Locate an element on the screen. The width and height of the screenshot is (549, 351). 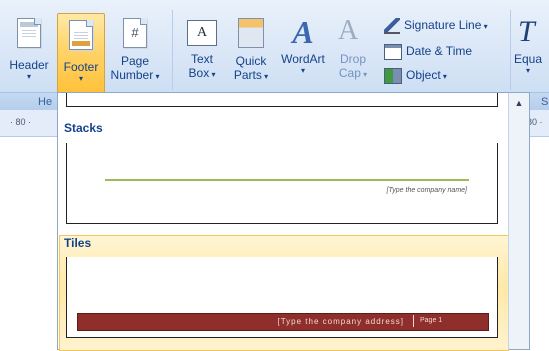
tiles-page-cell: Page 1 is located at coordinates (450, 321).